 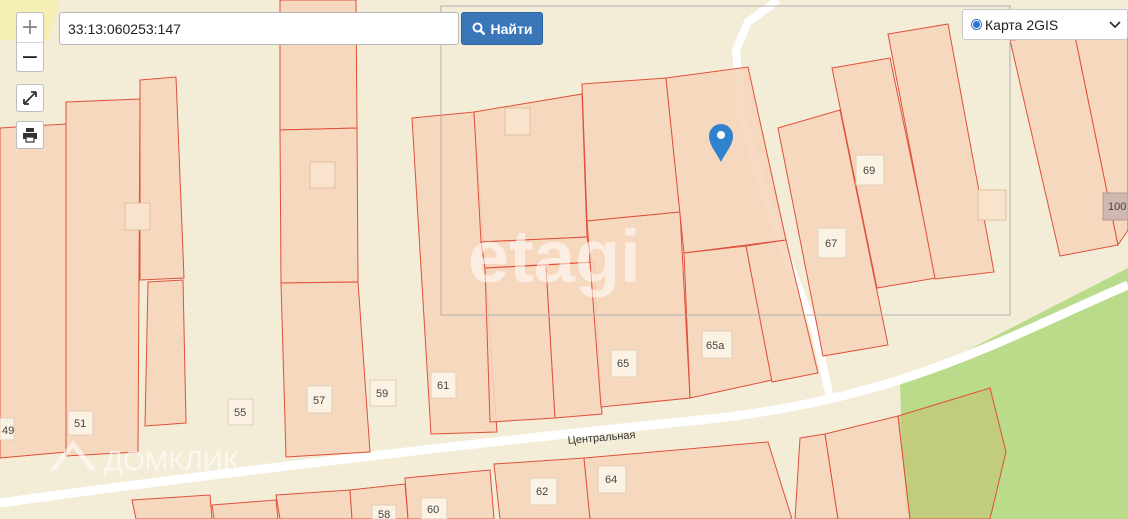 I want to click on plot-label-61: 61, so click(x=443, y=386).